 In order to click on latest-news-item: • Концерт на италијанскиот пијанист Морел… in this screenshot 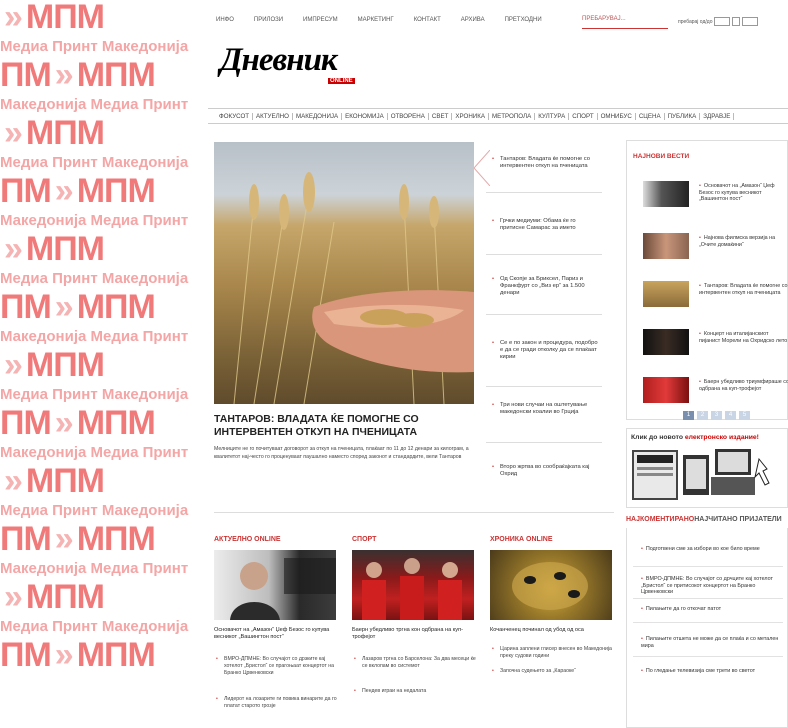, I will do `click(715, 346)`.